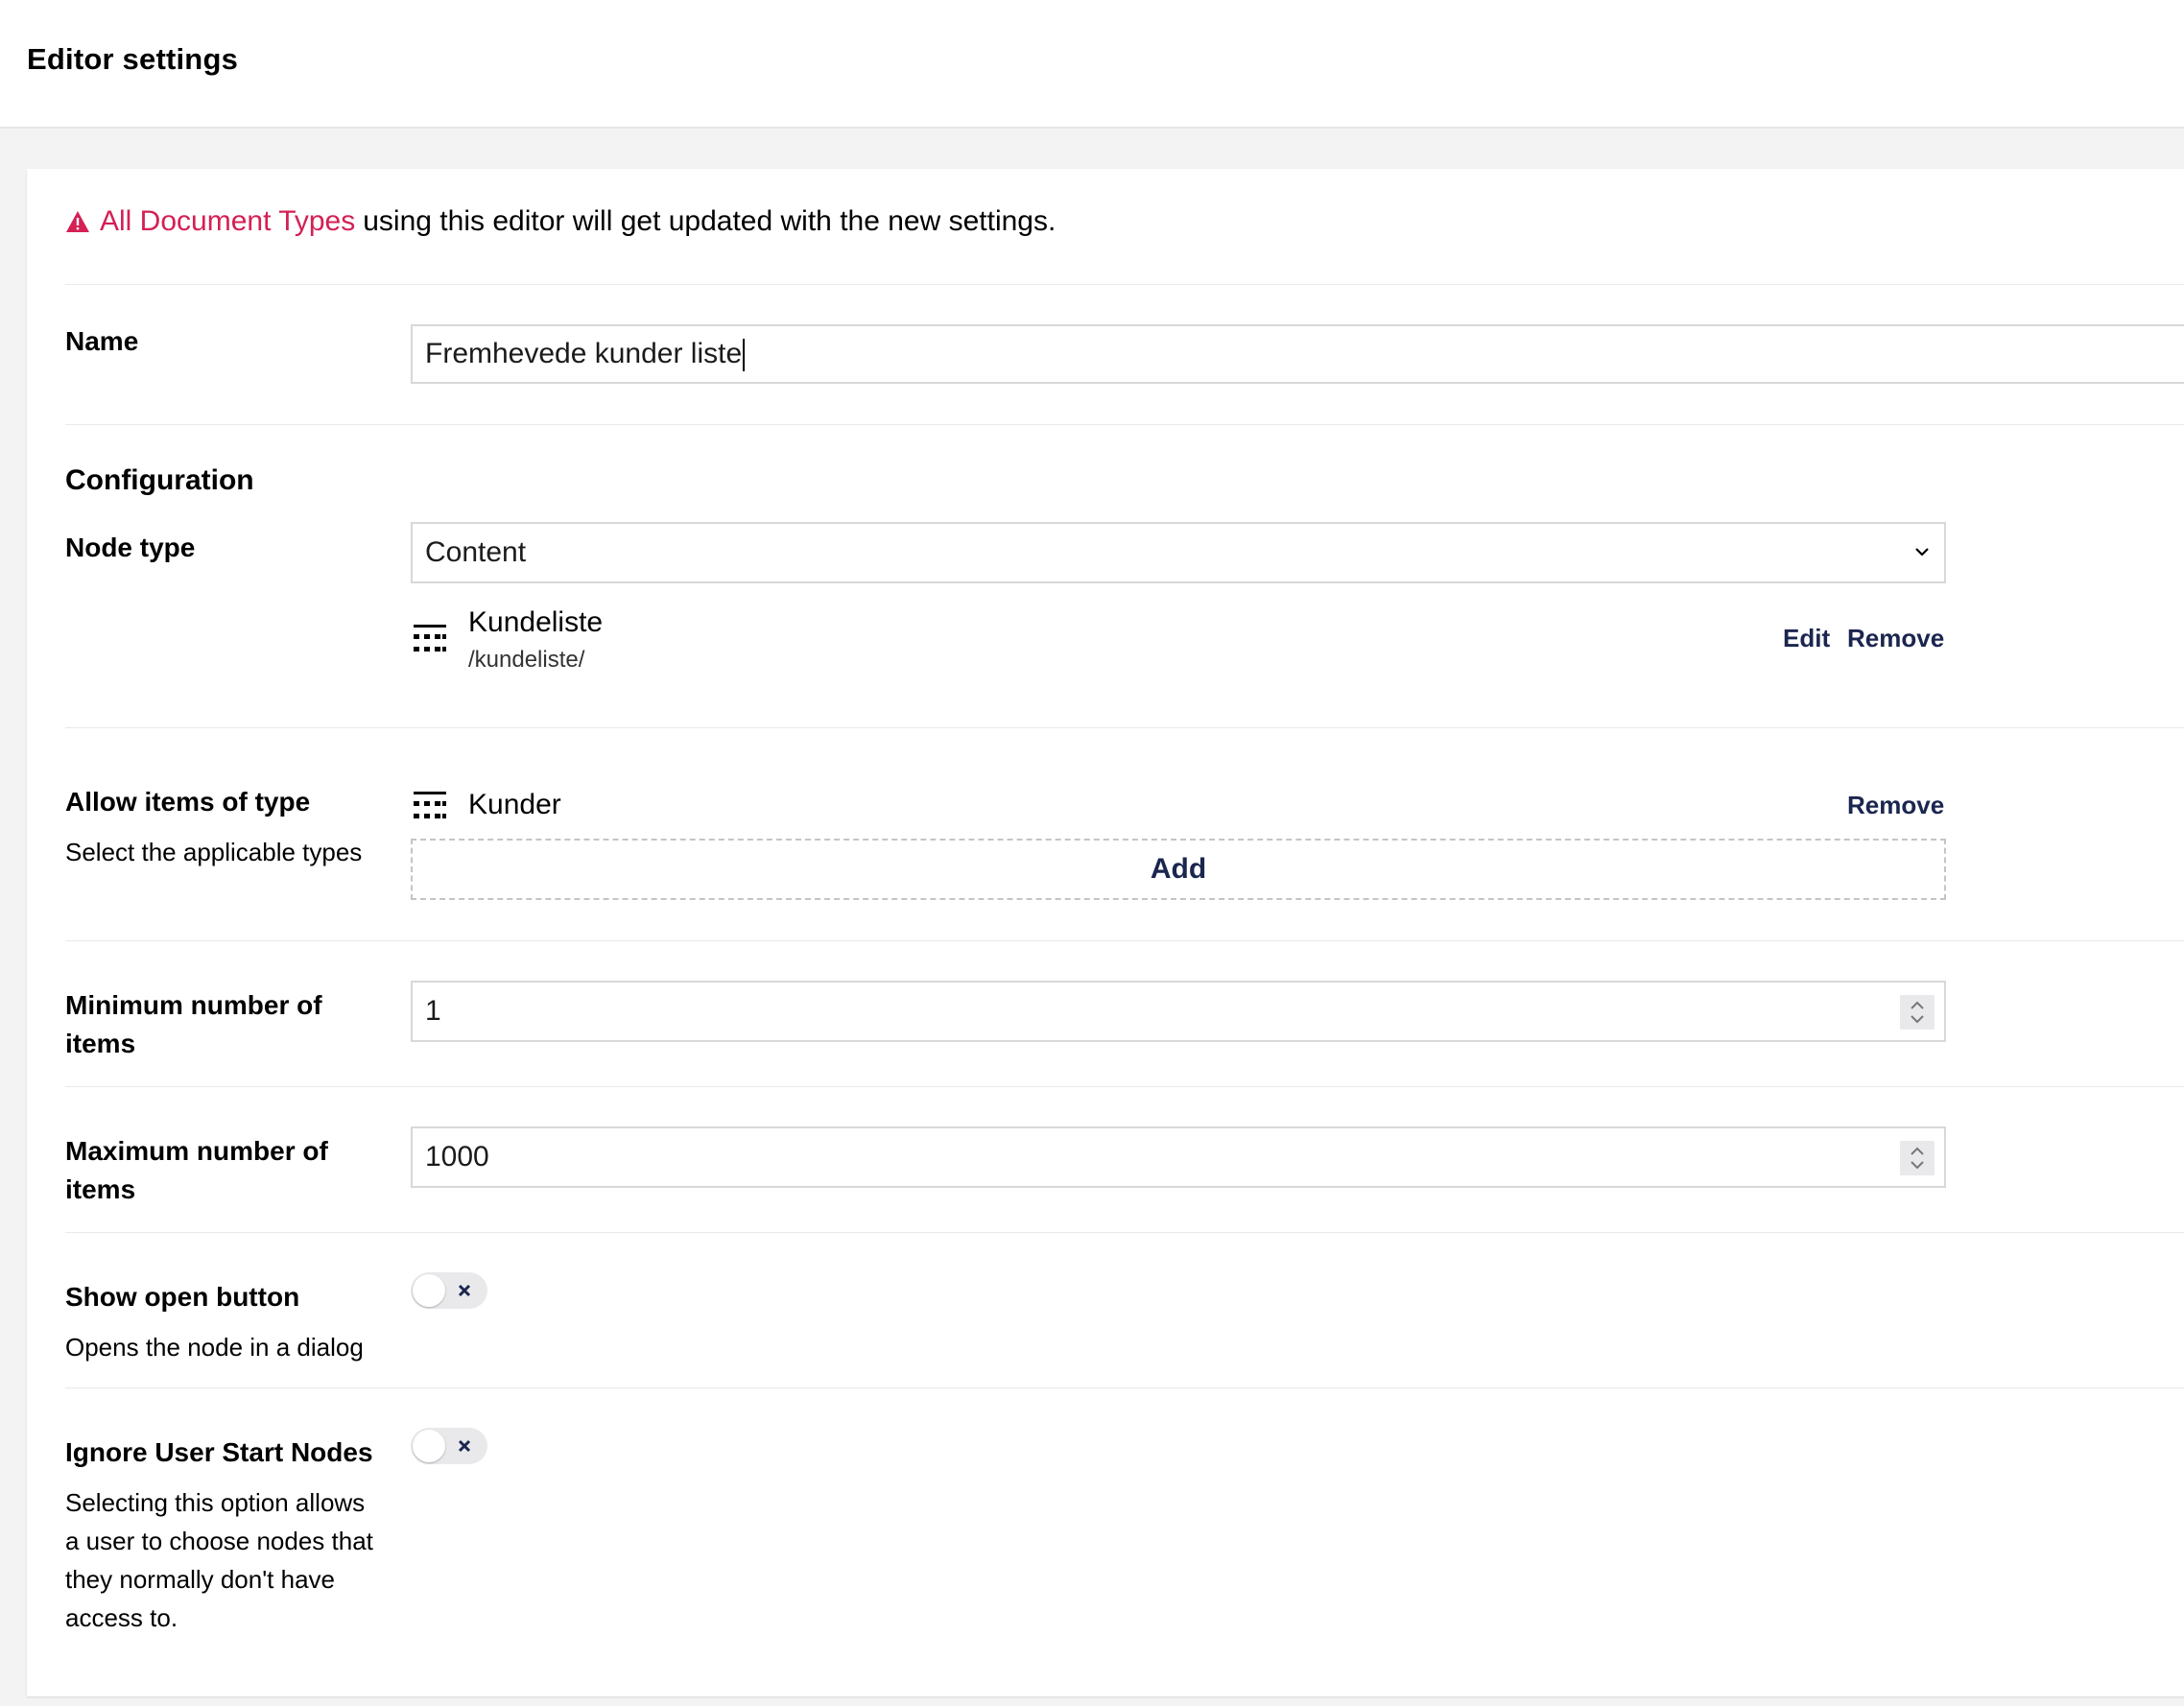  I want to click on chevron-down-icon, so click(1922, 552).